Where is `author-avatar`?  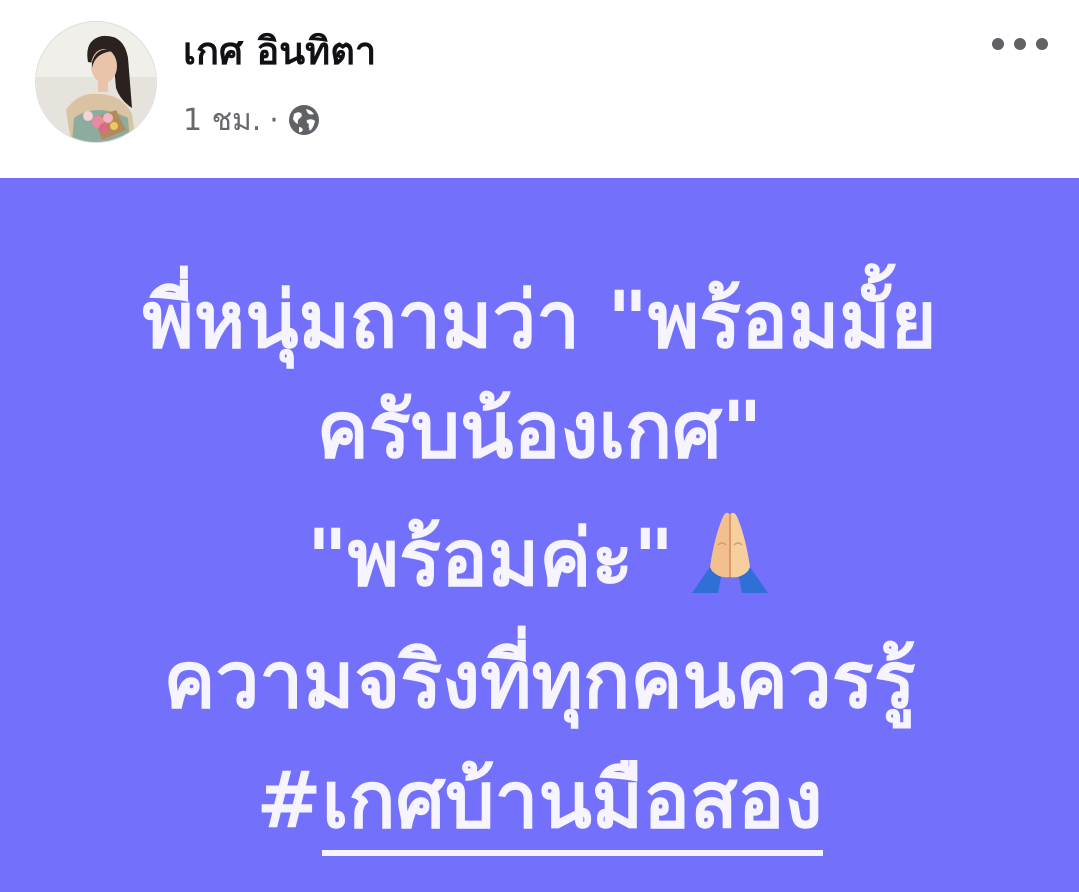 author-avatar is located at coordinates (96, 82).